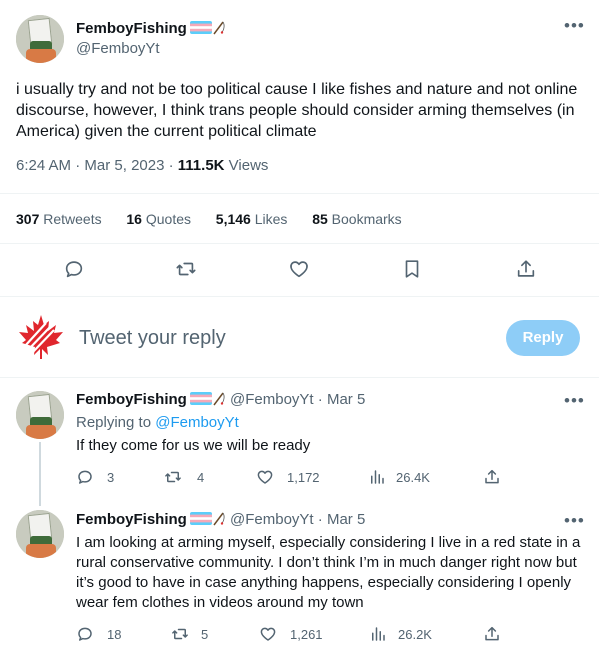  What do you see at coordinates (193, 445) in the screenshot?
I see `reply-text: If they come for us we will be ready` at bounding box center [193, 445].